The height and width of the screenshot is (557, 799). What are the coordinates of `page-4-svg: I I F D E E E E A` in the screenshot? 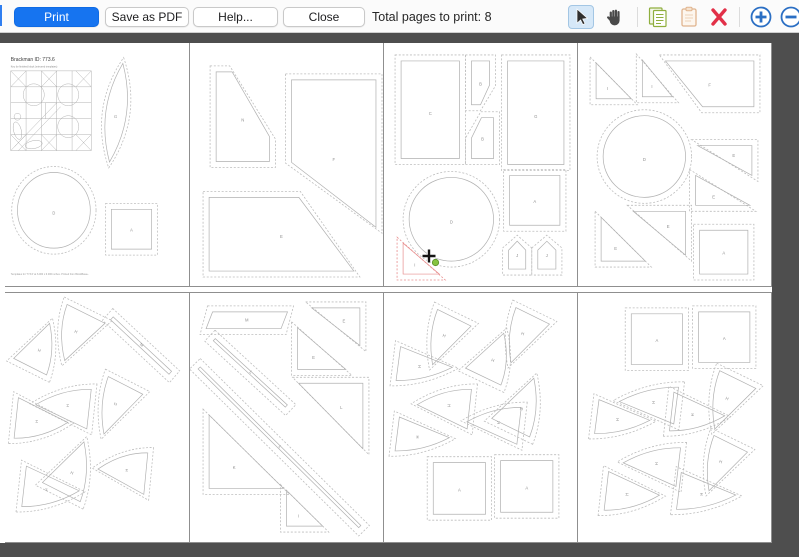 It's located at (674, 164).